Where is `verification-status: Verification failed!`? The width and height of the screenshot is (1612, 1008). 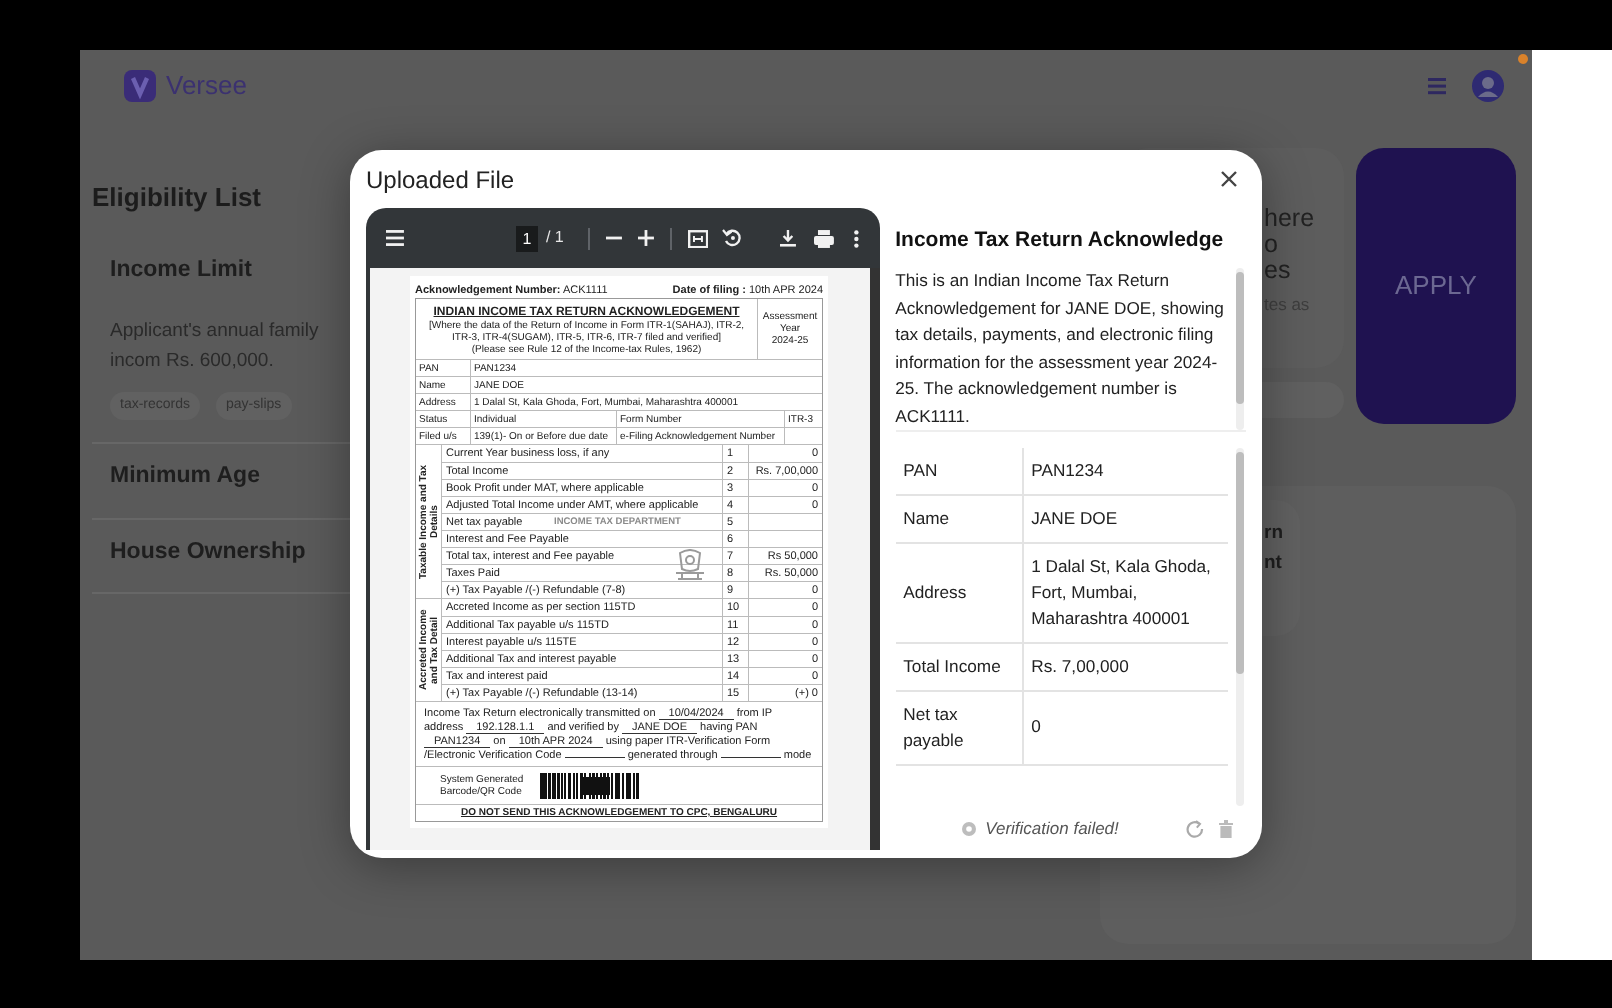
verification-status: Verification failed! is located at coordinates (1052, 828).